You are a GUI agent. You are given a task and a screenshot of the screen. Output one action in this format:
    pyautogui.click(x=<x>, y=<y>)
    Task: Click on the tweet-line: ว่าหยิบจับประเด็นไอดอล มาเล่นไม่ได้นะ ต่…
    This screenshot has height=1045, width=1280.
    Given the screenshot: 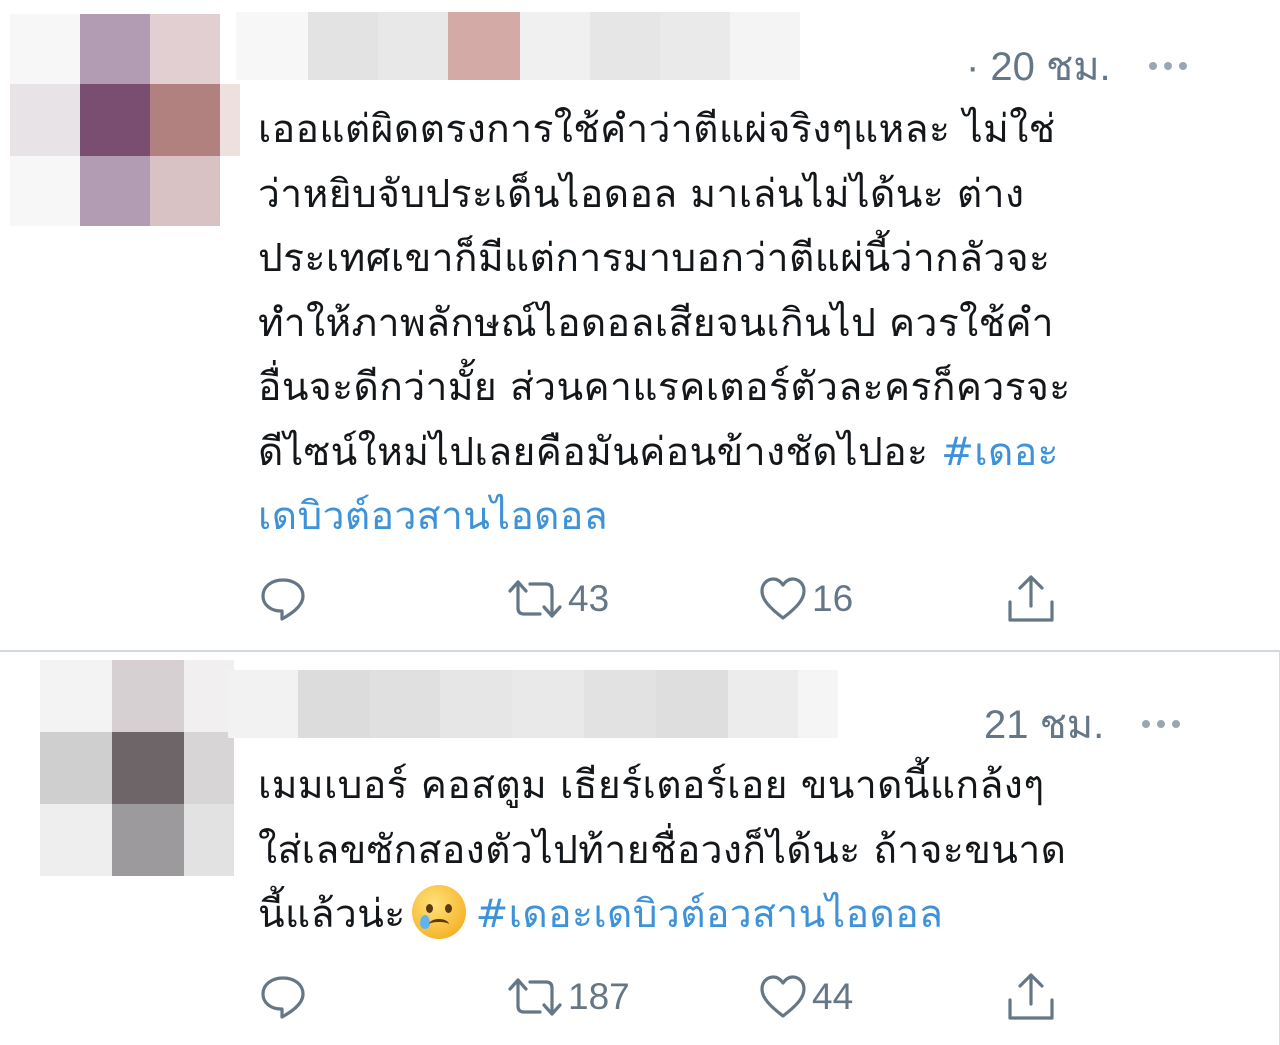 What is the action you would take?
    pyautogui.click(x=641, y=194)
    